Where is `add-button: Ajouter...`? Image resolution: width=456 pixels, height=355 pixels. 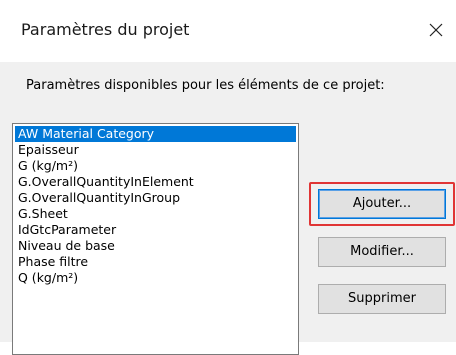
add-button: Ajouter... is located at coordinates (382, 204).